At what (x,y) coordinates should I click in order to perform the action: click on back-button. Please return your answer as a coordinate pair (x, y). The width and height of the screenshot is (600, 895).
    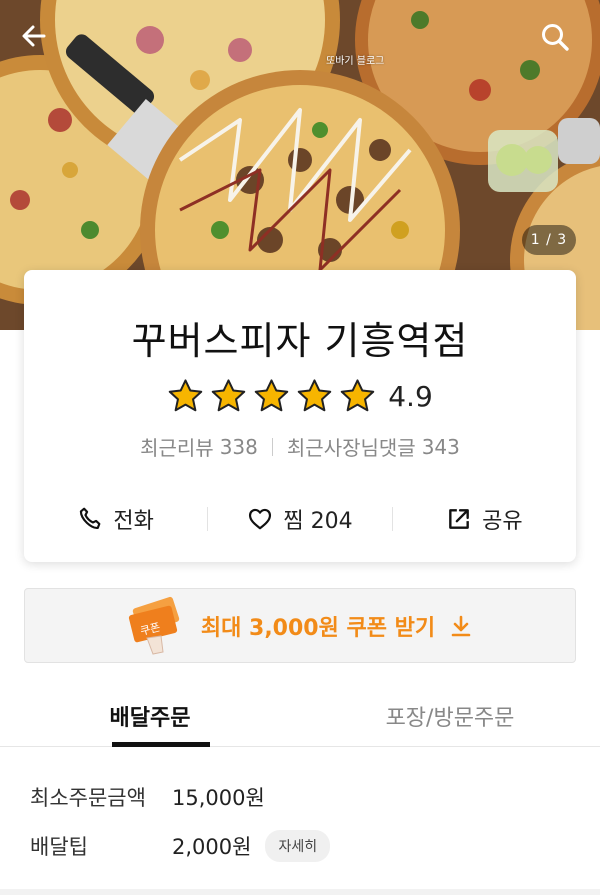
    Looking at the image, I should click on (40, 42).